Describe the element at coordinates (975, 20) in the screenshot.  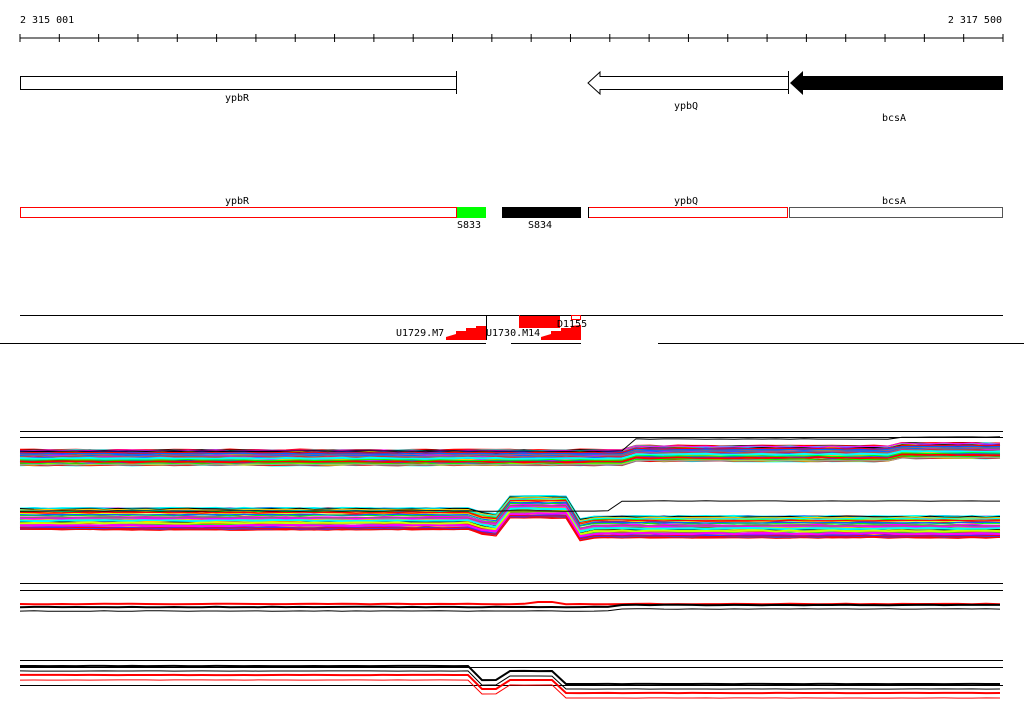
I see `ruler-end-label: 2 317 500` at that location.